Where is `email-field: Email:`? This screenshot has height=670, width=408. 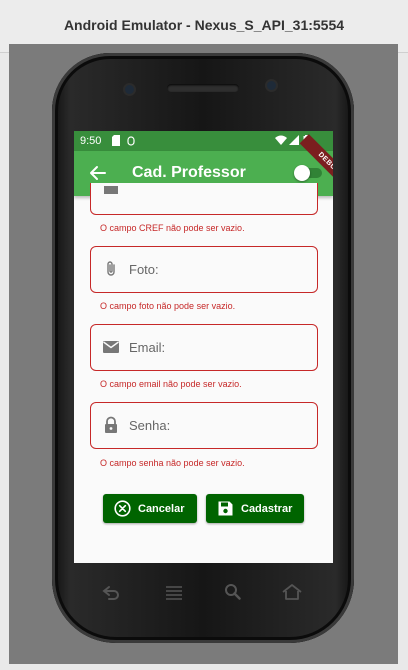 email-field: Email: is located at coordinates (204, 347).